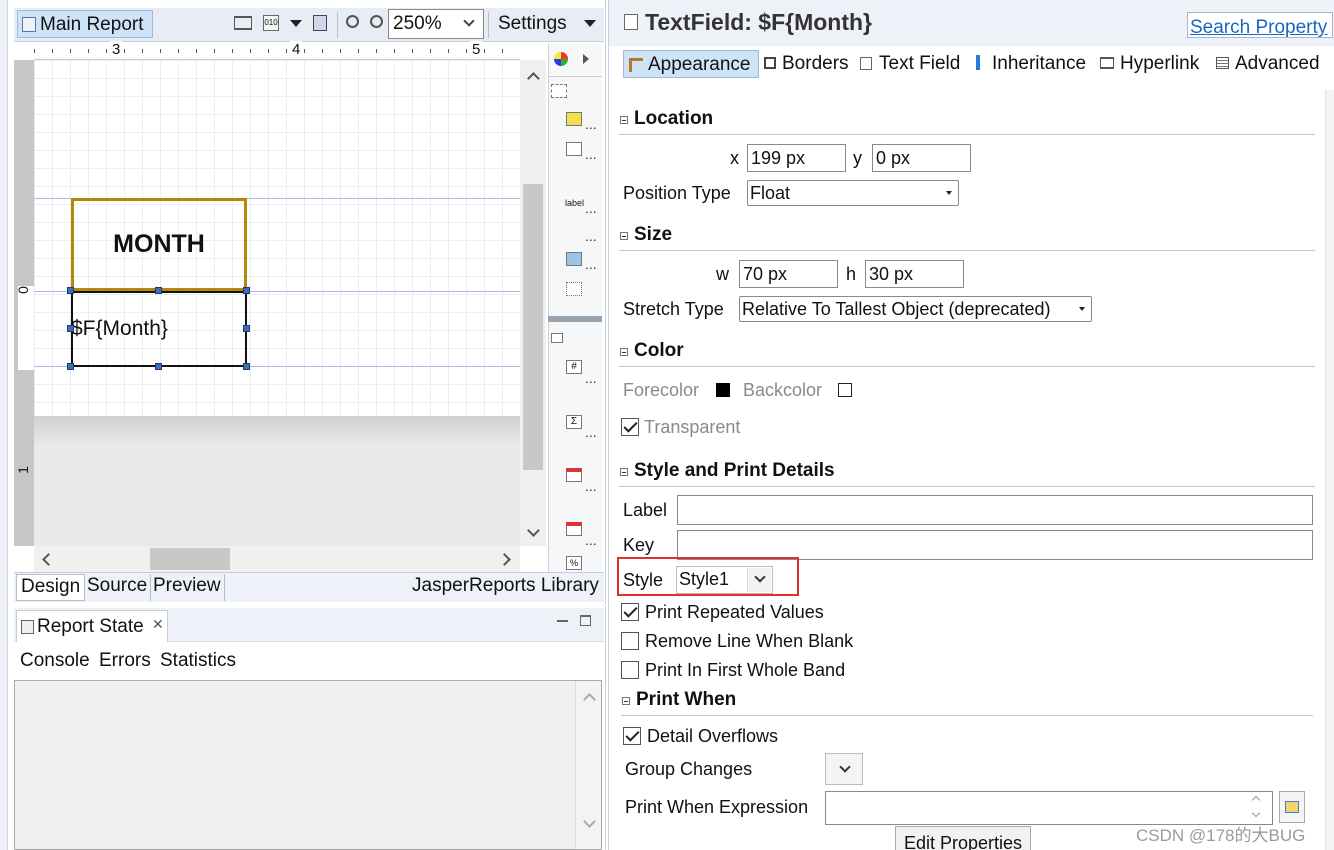 This screenshot has height=850, width=1334. What do you see at coordinates (630, 427) in the screenshot?
I see `transparent-checkbox` at bounding box center [630, 427].